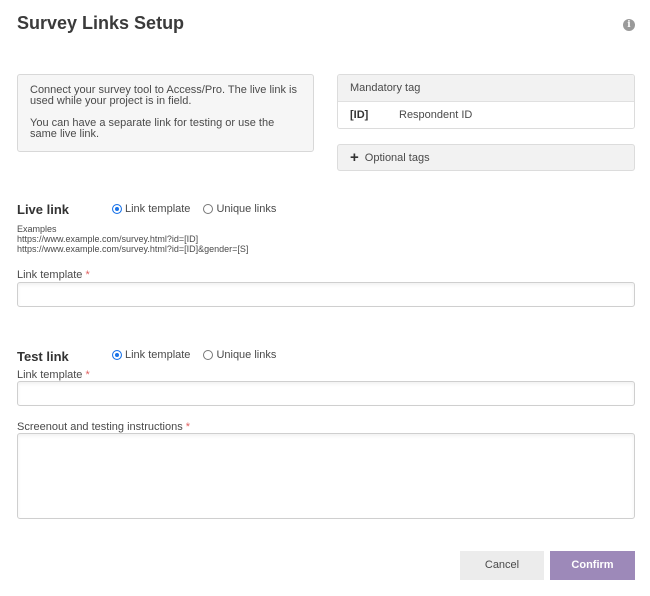 This screenshot has height=596, width=650. I want to click on live-link-template-label: Link template *, so click(53, 275).